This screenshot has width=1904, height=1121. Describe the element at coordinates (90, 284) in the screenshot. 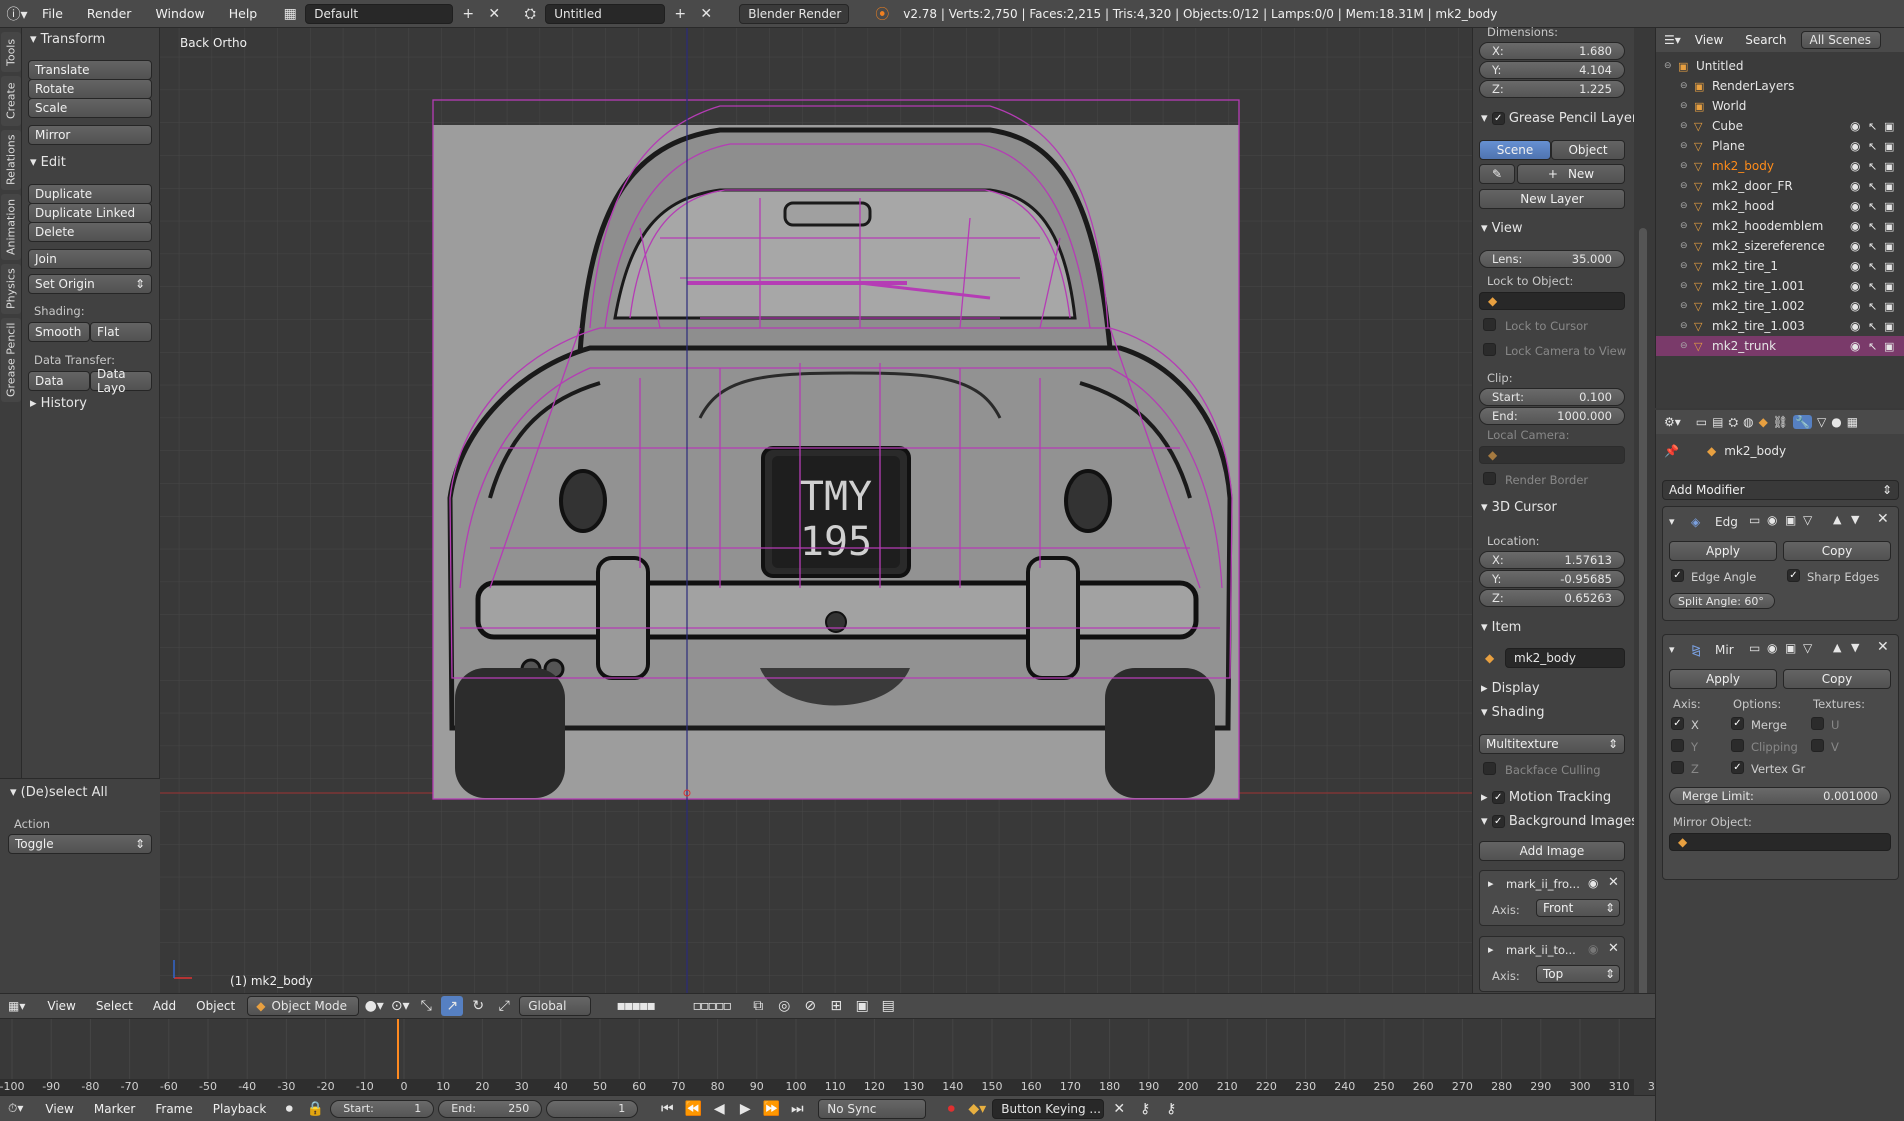

I see `set-origin-select: Set Origin ⇕` at that location.